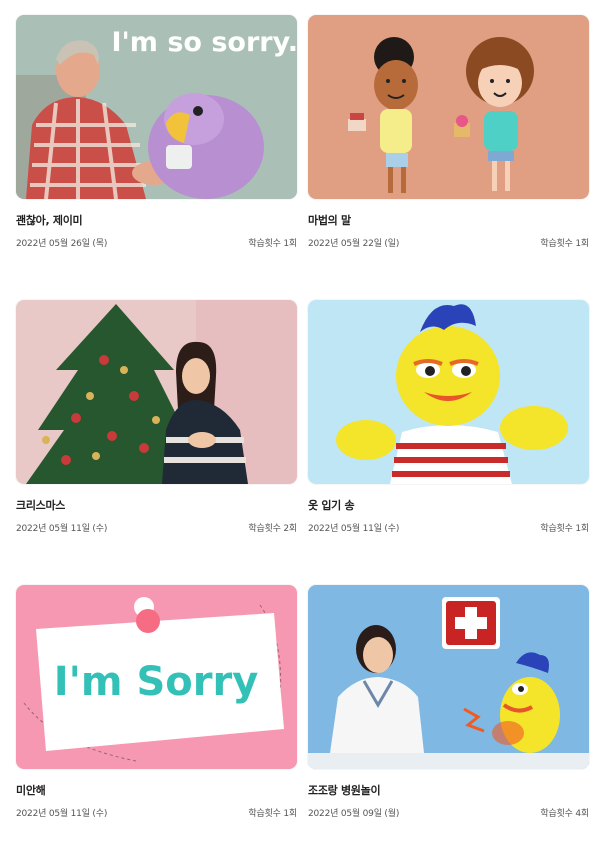  What do you see at coordinates (272, 529) in the screenshot?
I see `study-count: 학습횟수 2회` at bounding box center [272, 529].